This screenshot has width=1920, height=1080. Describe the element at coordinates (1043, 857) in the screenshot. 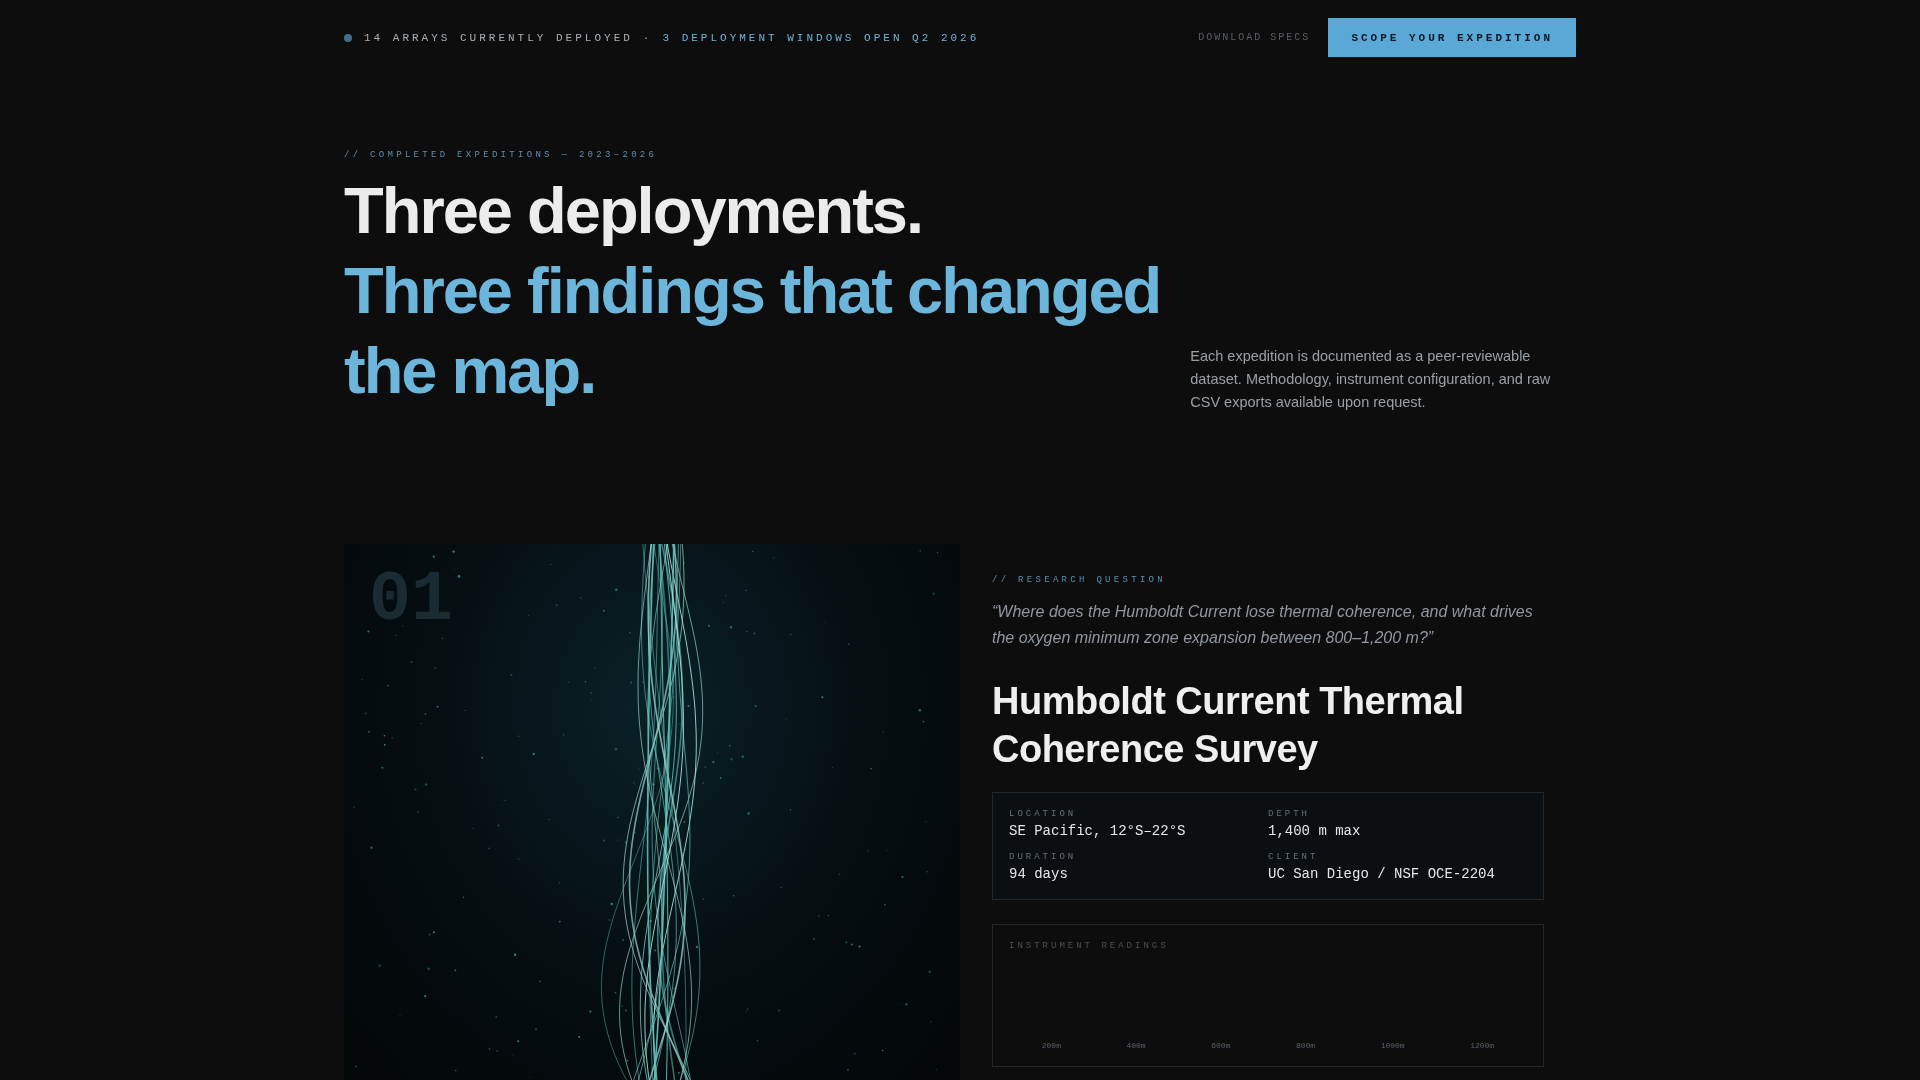

I see `fact-label: DURATION` at that location.